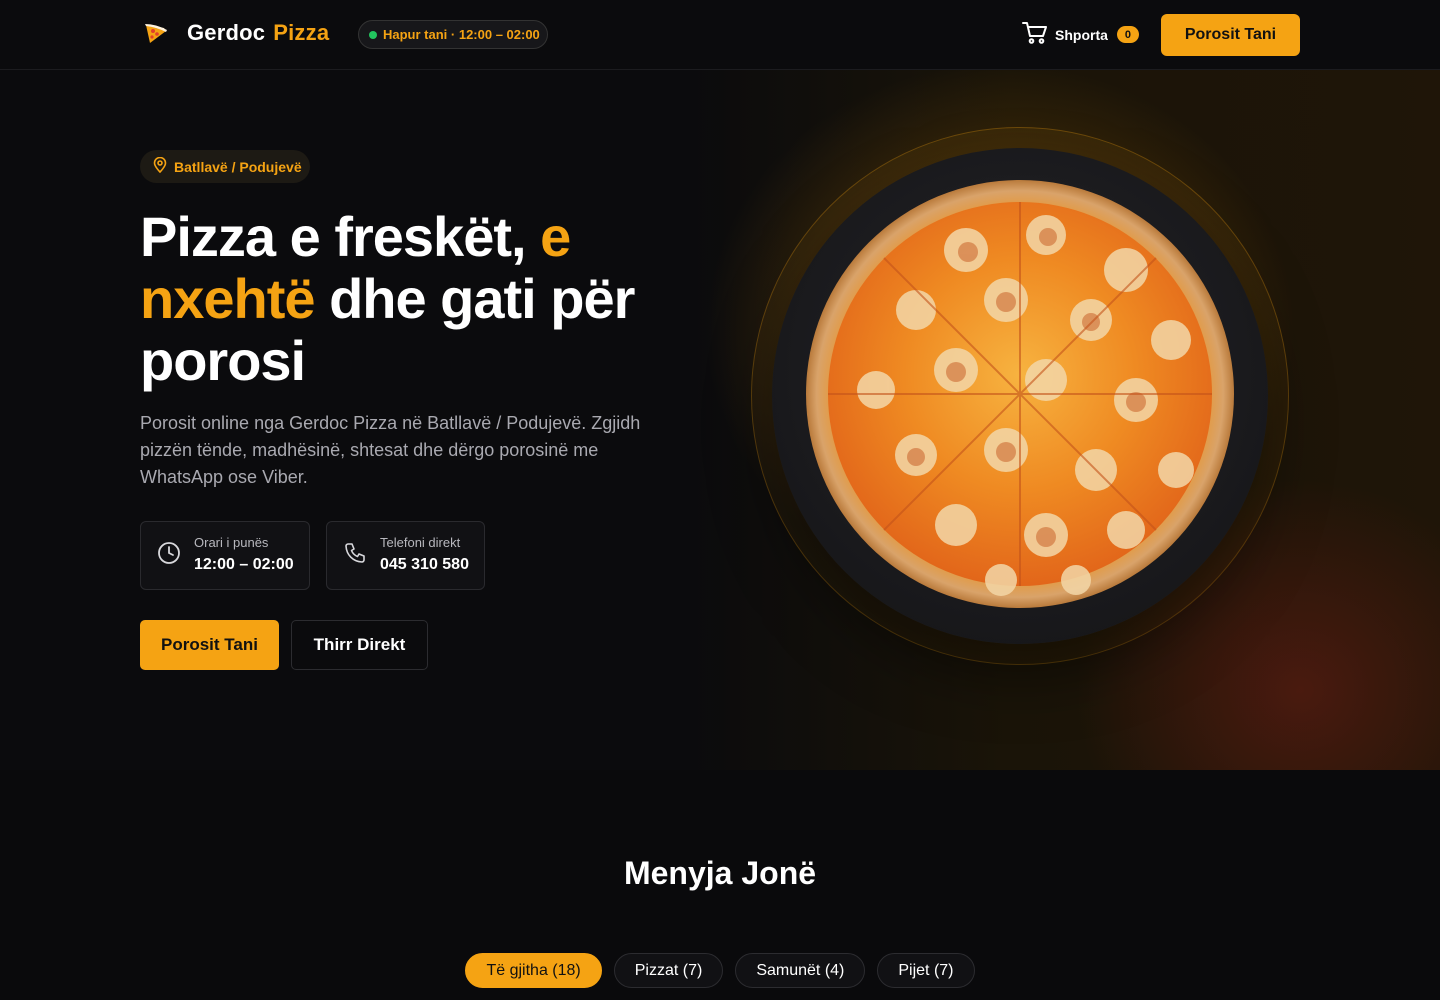 The height and width of the screenshot is (1000, 1440). I want to click on status-badge: Hapur tani · 12:00 – 02:00, so click(453, 34).